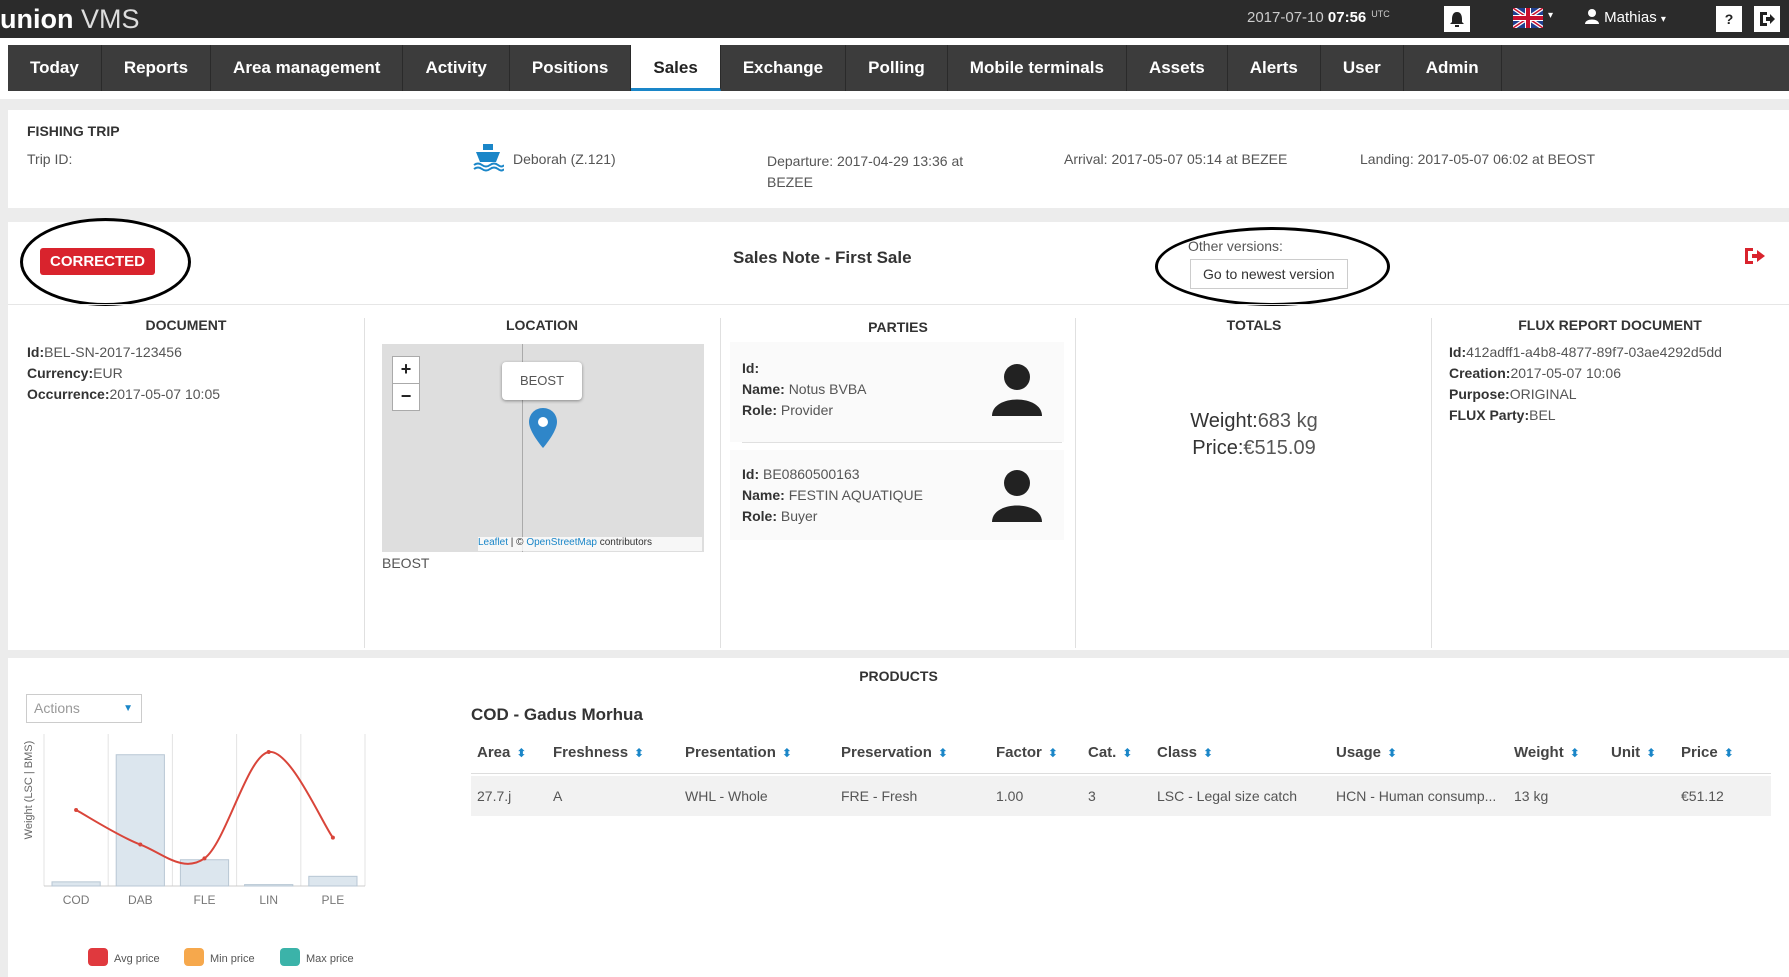 The width and height of the screenshot is (1789, 977). I want to click on nav-polling: Polling, so click(897, 68).